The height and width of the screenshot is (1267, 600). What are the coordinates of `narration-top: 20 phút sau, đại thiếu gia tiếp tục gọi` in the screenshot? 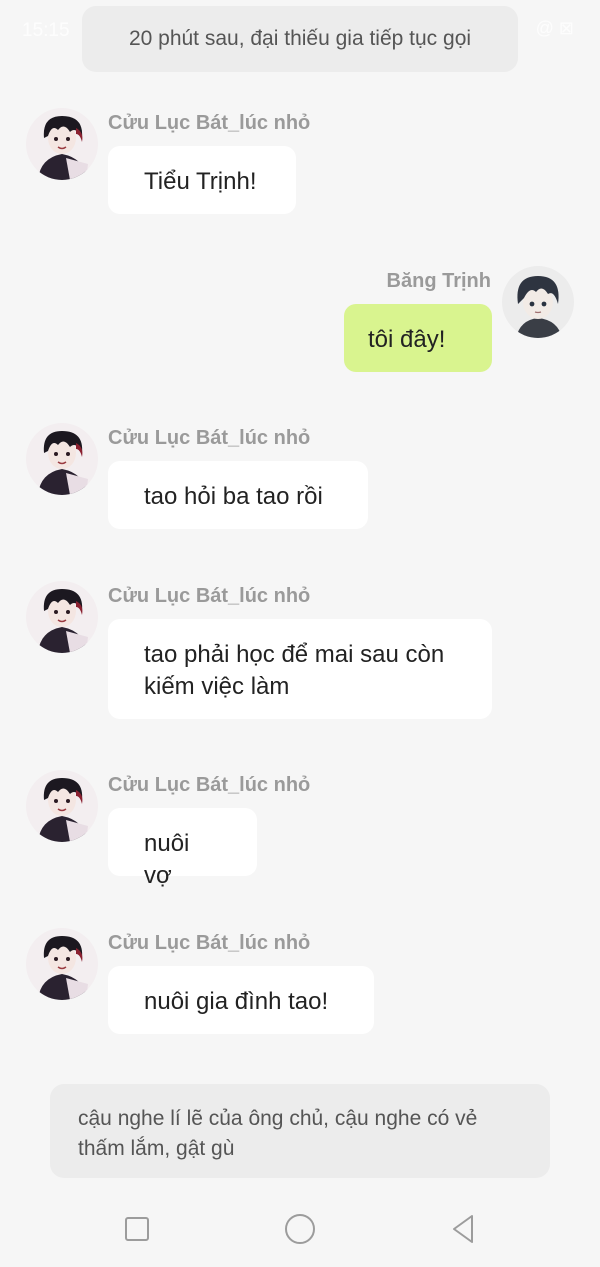 It's located at (300, 39).